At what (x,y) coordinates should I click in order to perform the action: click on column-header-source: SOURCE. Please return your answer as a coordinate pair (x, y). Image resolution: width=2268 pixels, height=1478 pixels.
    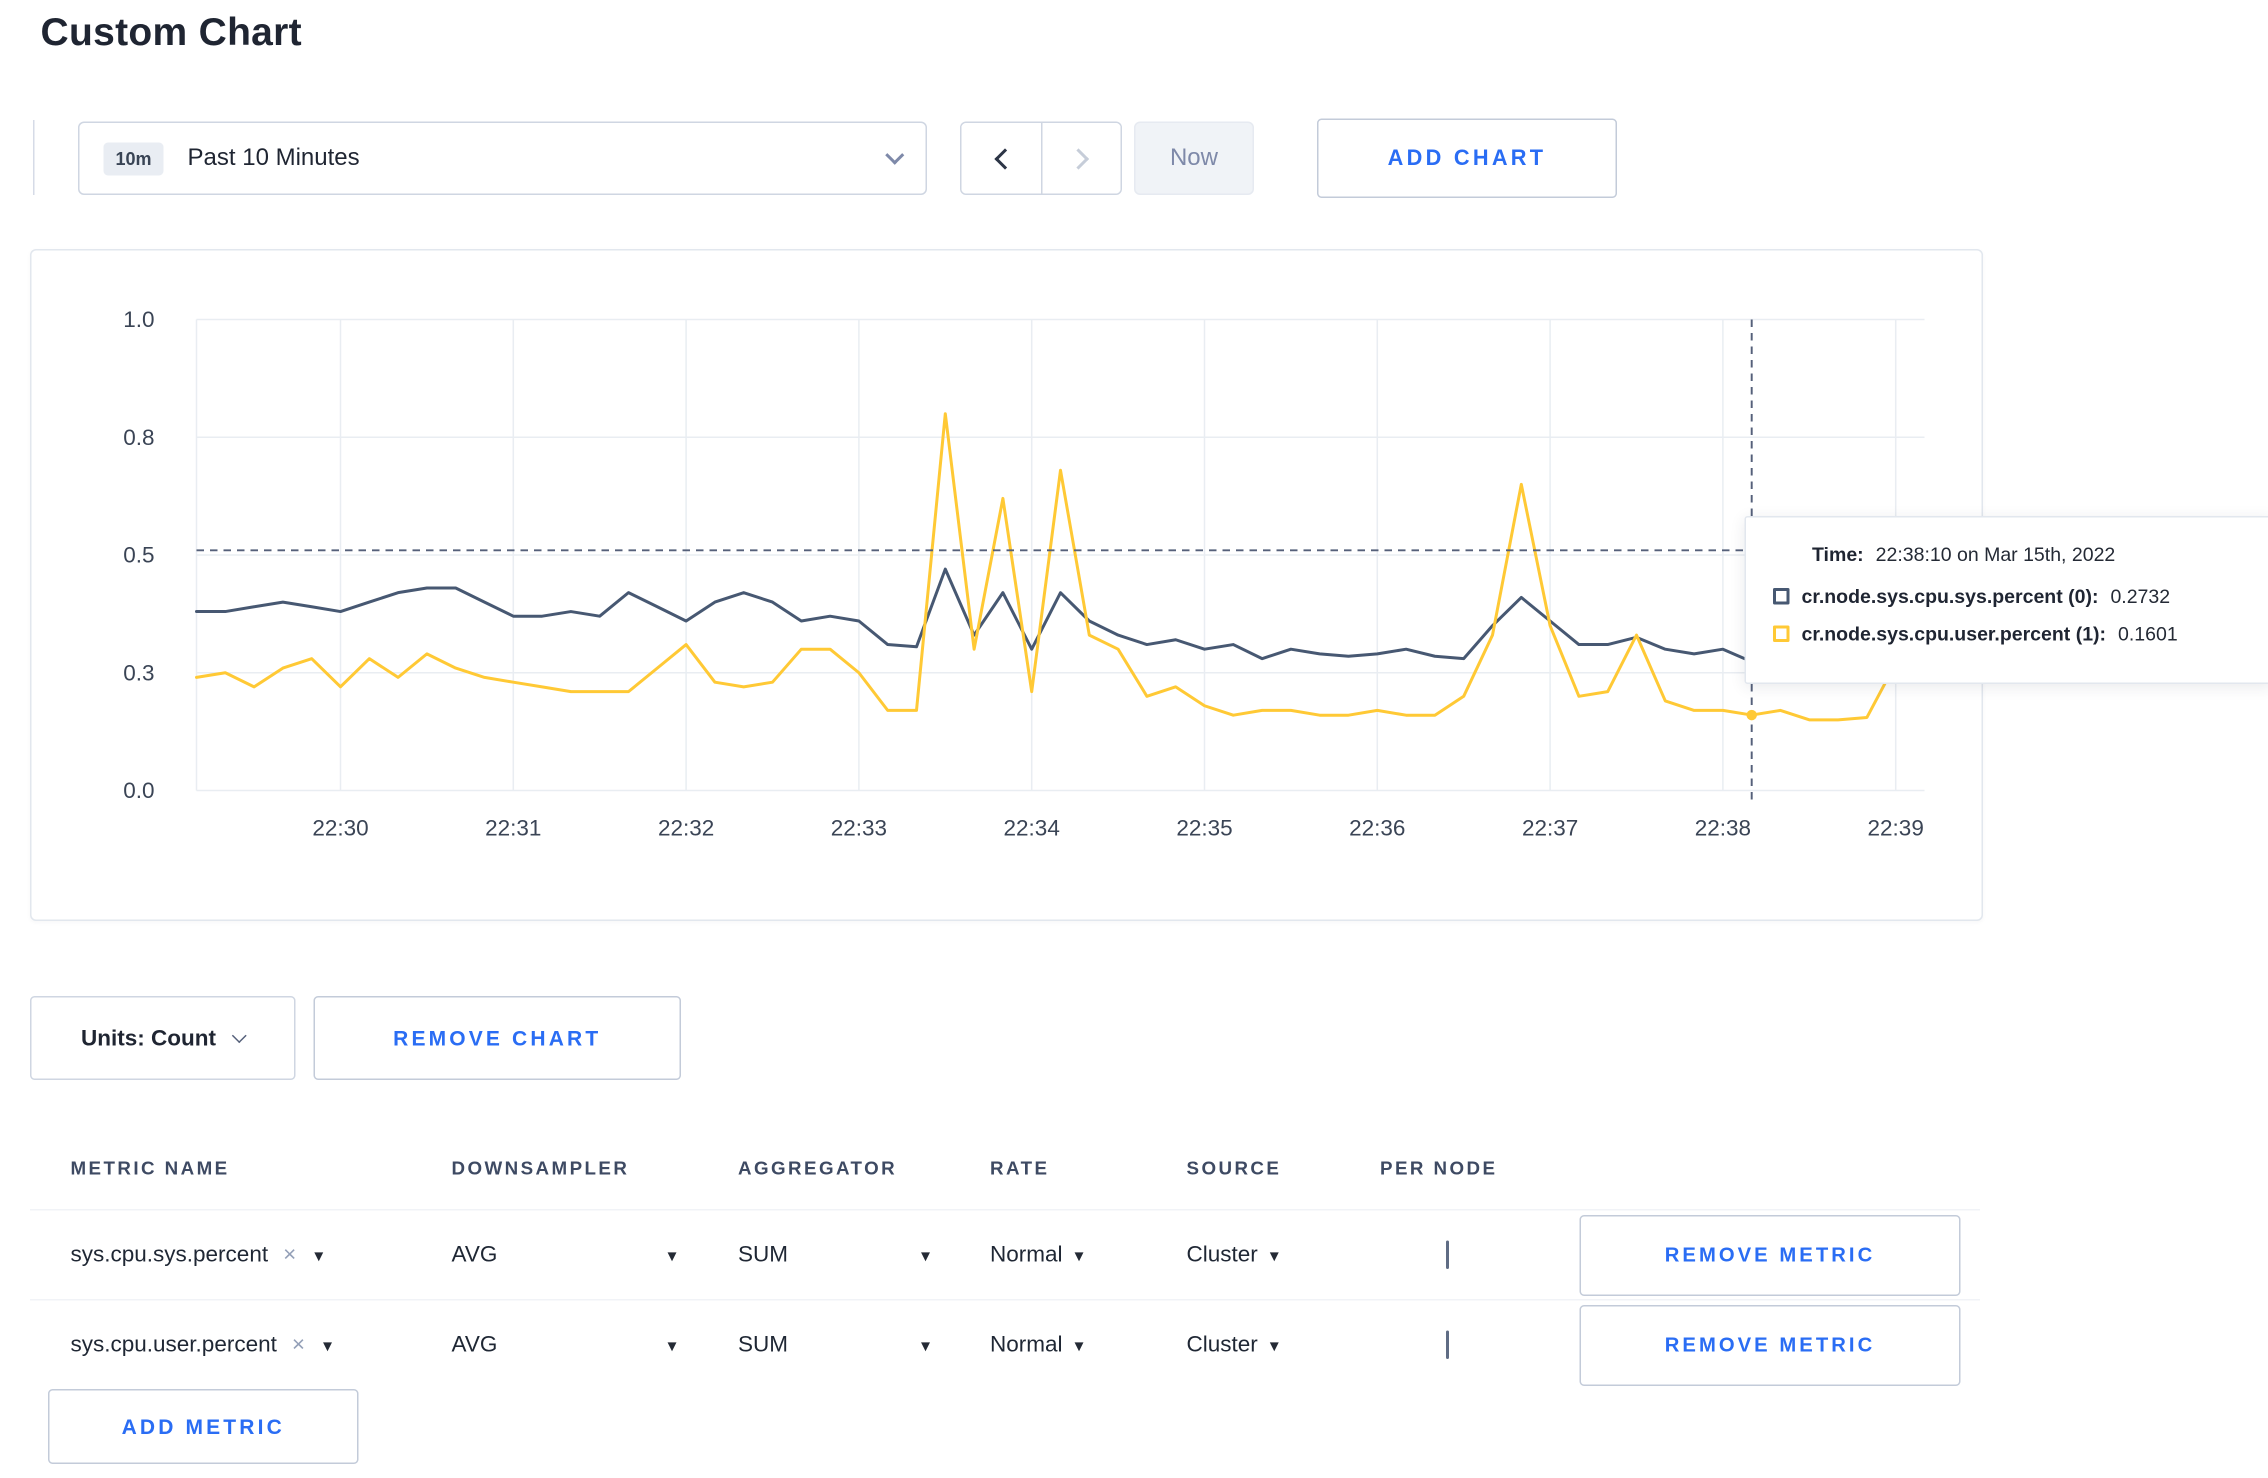
    Looking at the image, I should click on (1234, 1168).